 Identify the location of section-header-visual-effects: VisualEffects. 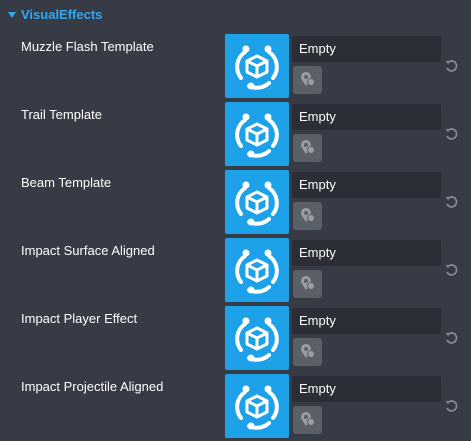
(235, 15).